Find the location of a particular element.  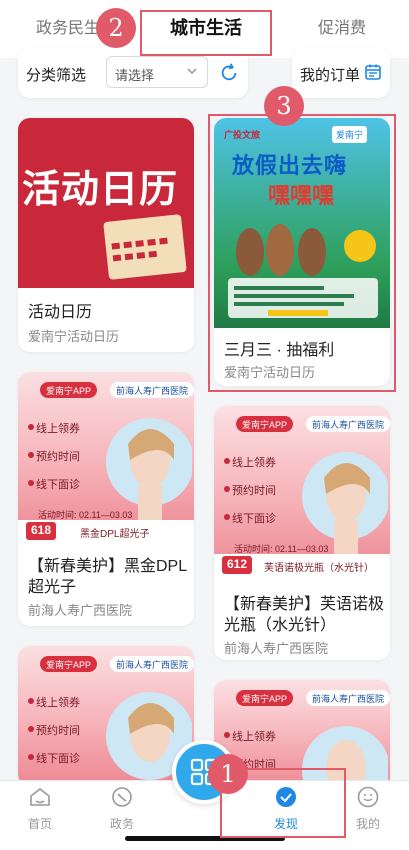

nav-profile: 我的 is located at coordinates (368, 811).